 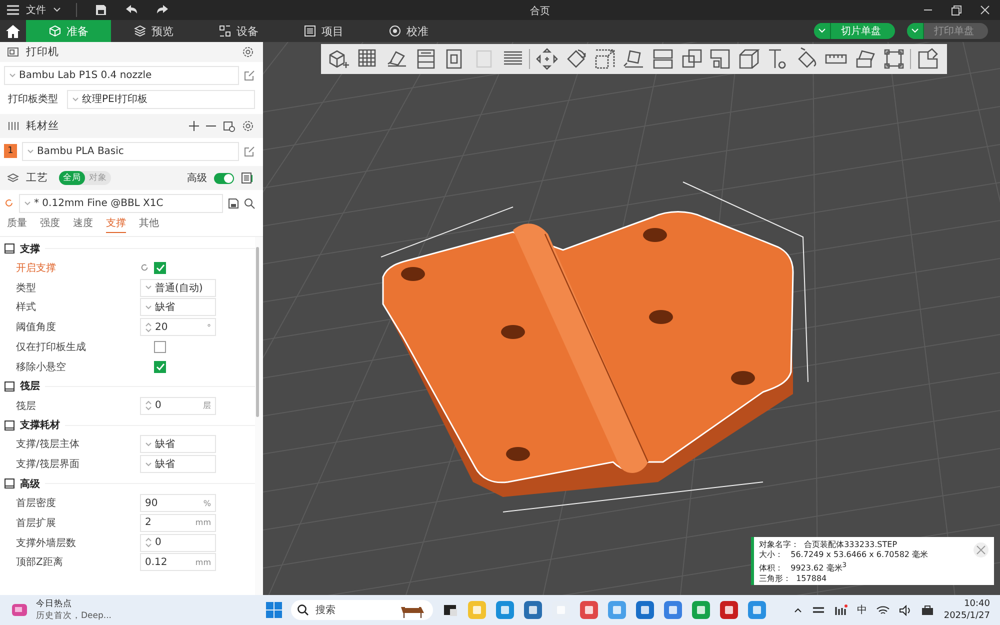 I want to click on split-icon, so click(x=662, y=59).